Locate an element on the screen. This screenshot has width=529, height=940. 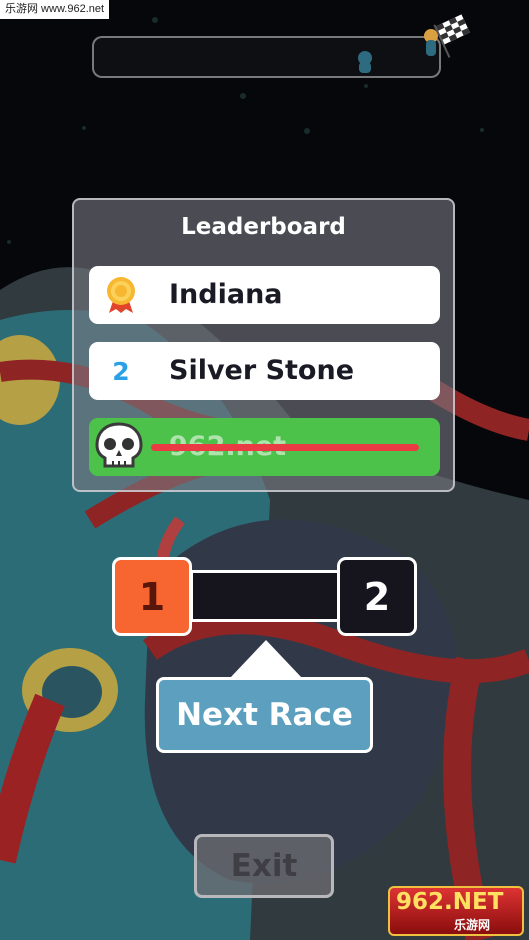
score-current-level: 1 is located at coordinates (152, 596).